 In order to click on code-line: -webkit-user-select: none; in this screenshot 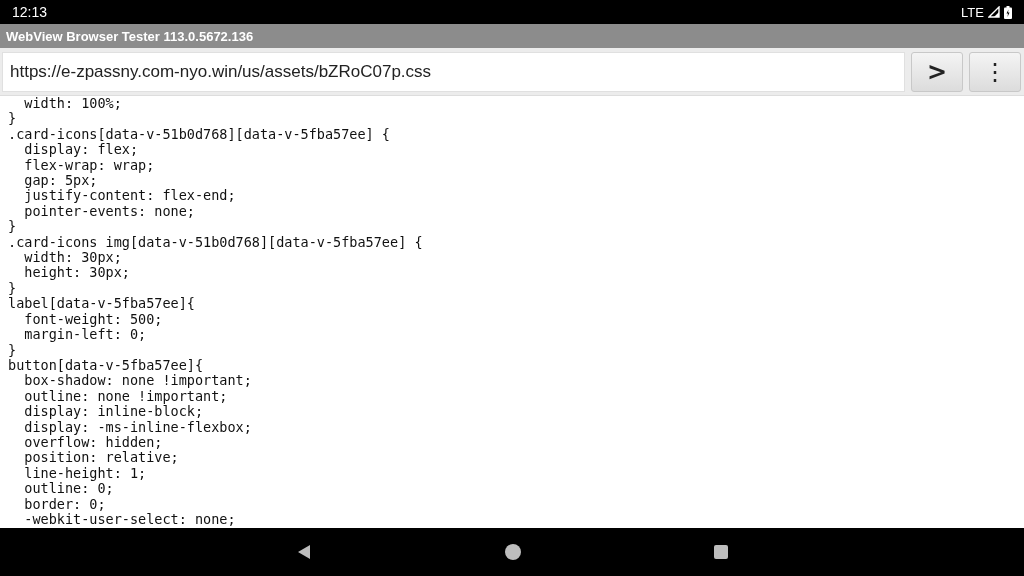, I will do `click(129, 519)`.